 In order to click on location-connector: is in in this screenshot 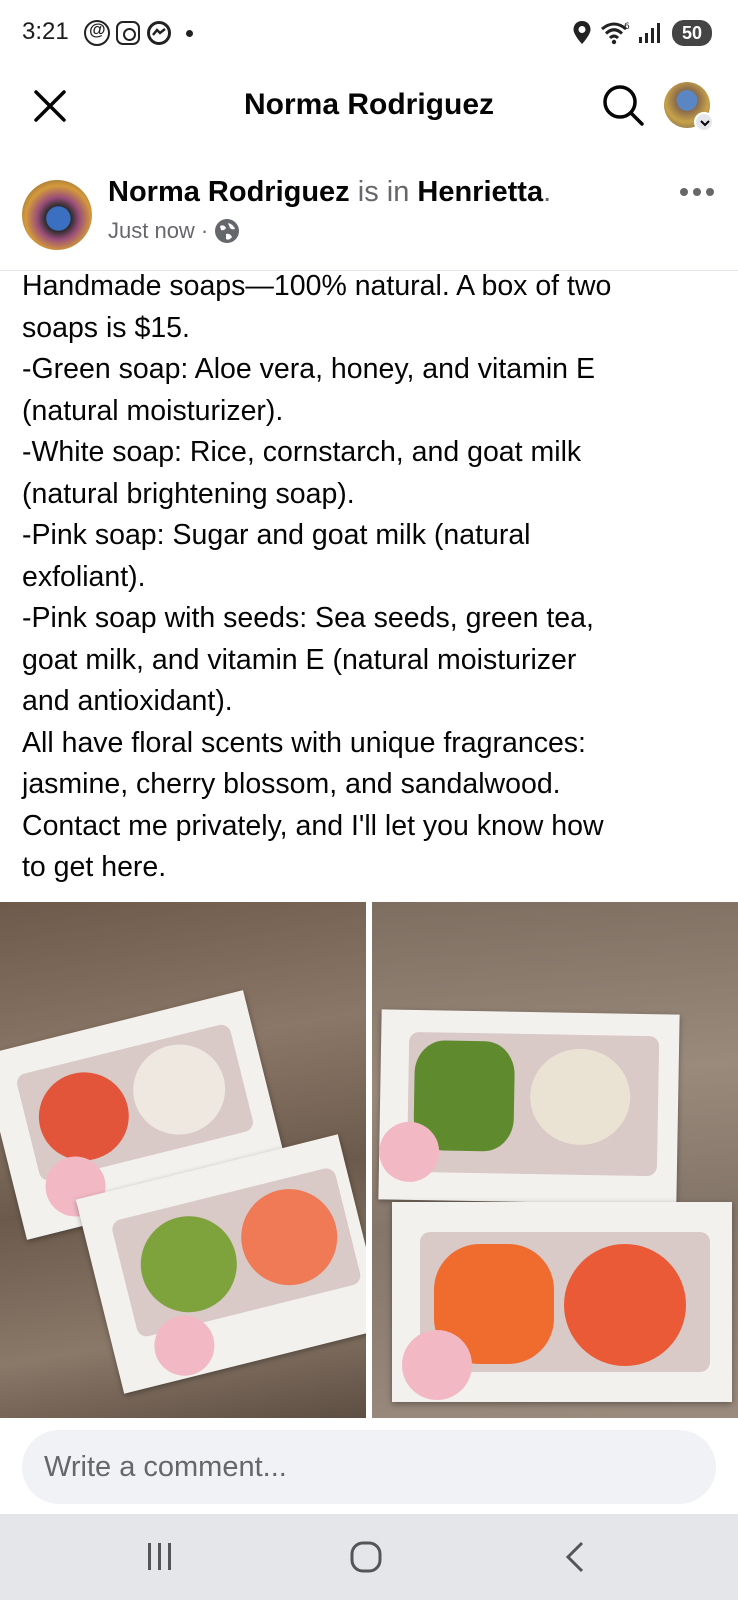, I will do `click(383, 192)`.